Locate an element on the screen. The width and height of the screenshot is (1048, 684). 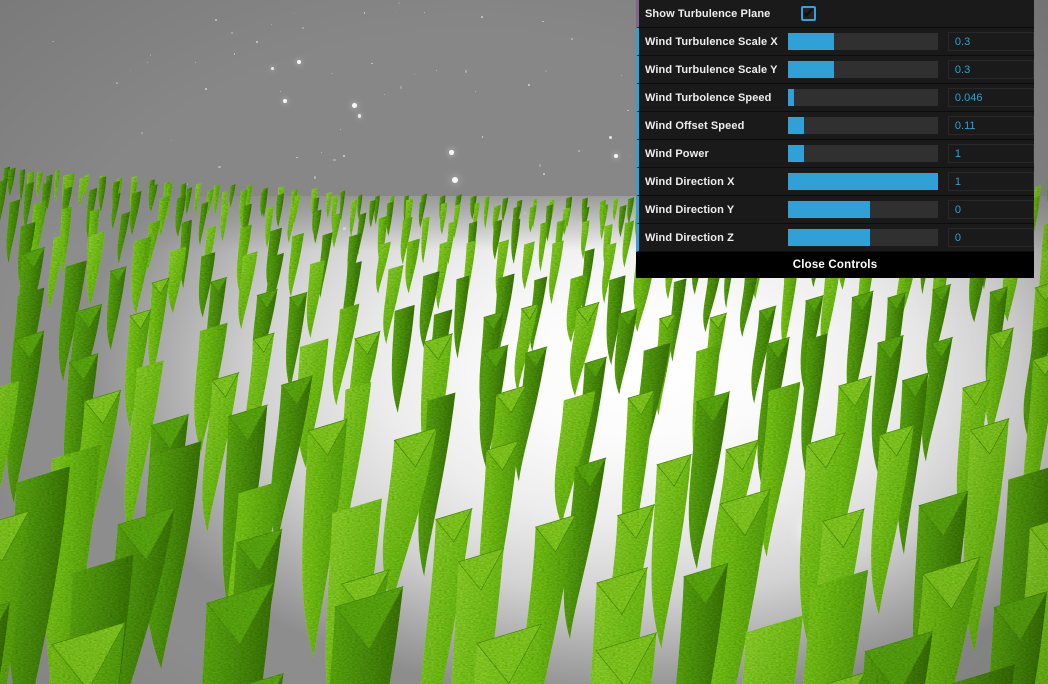
slider-label: Wind Offset Speed is located at coordinates (695, 125).